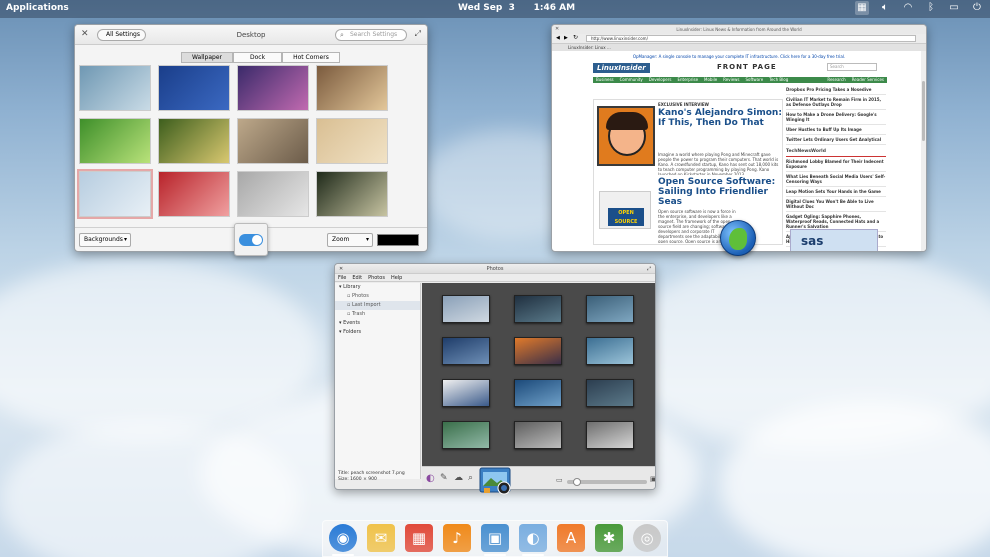 Image resolution: width=990 pixels, height=557 pixels. Describe the element at coordinates (852, 67) in the screenshot. I see `site-search-input: Search` at that location.